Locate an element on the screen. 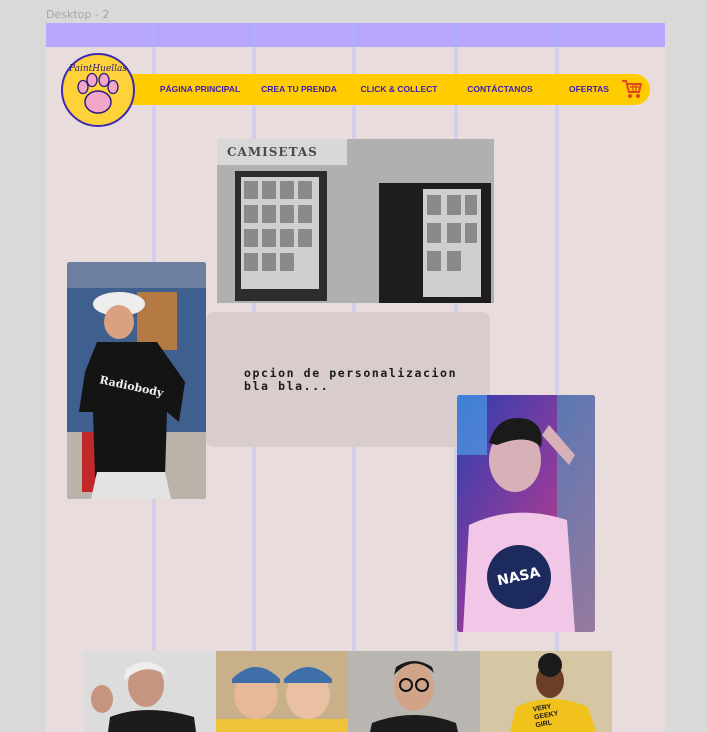  frame-label: Desktop - 2 is located at coordinates (78, 14).